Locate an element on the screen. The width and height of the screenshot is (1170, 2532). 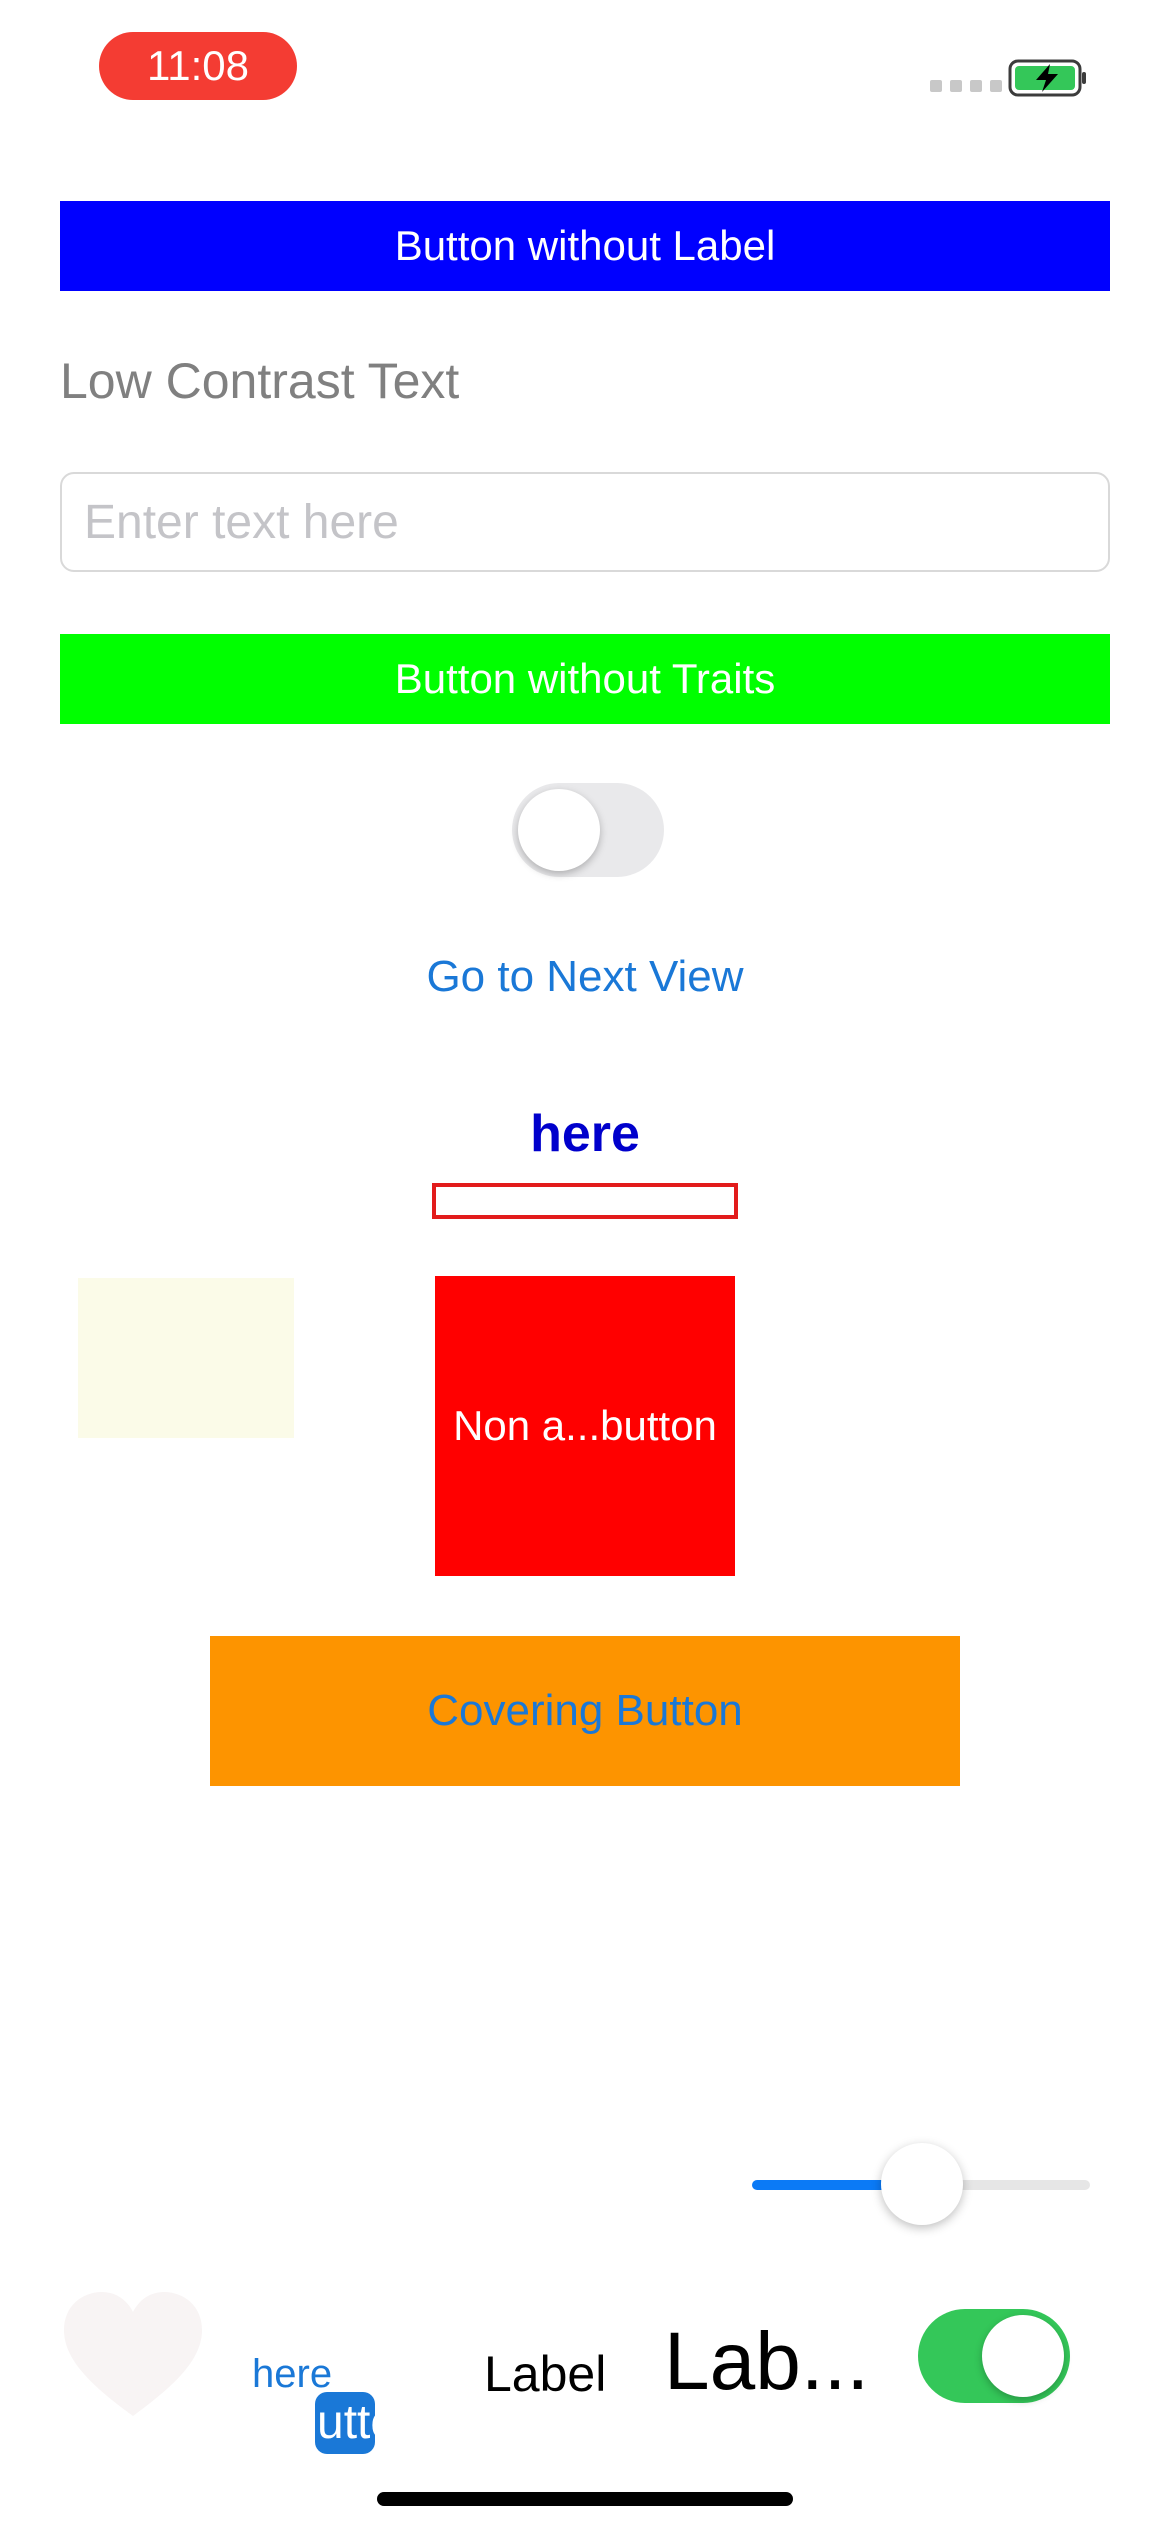
toggle-switch-off is located at coordinates (588, 830).